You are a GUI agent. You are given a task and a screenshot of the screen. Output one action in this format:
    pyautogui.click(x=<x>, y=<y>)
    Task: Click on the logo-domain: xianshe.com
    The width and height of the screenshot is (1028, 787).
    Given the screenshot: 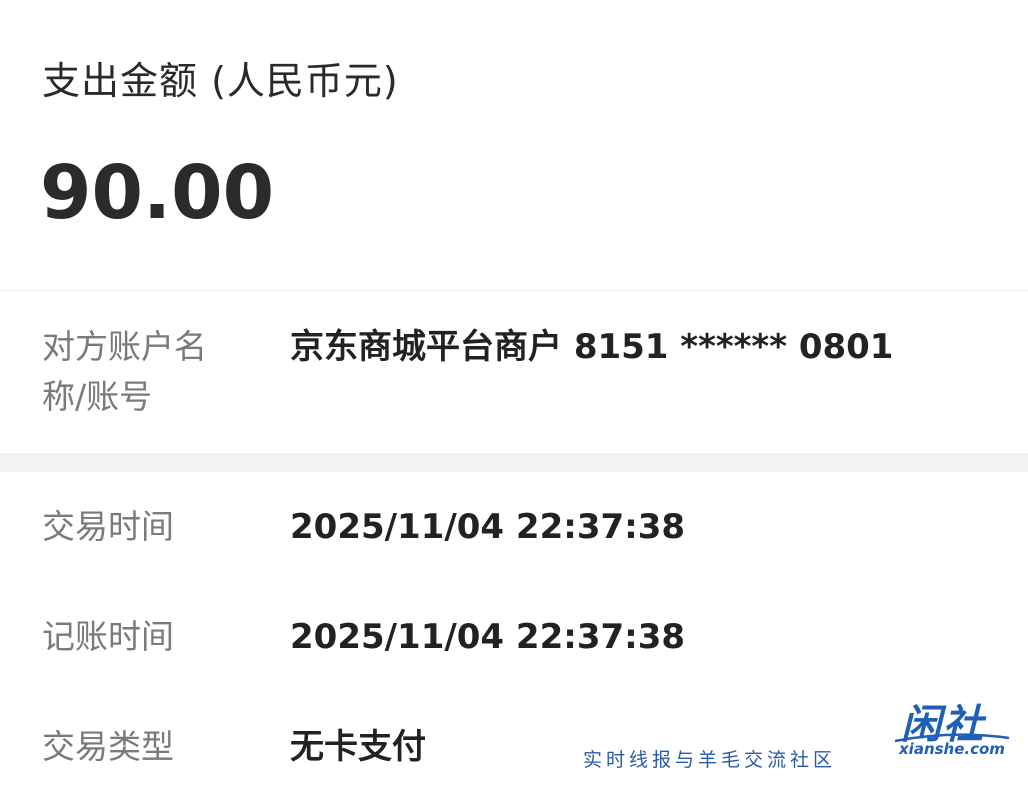 What is the action you would take?
    pyautogui.click(x=952, y=749)
    